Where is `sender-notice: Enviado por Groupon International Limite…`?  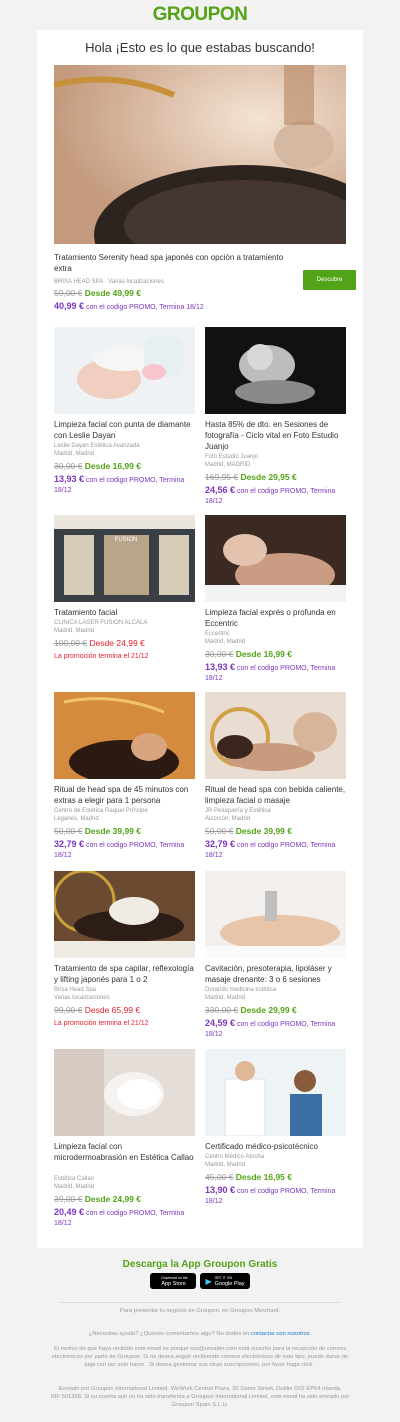
sender-notice: Enviado por Groupon International Limite… is located at coordinates (200, 1397).